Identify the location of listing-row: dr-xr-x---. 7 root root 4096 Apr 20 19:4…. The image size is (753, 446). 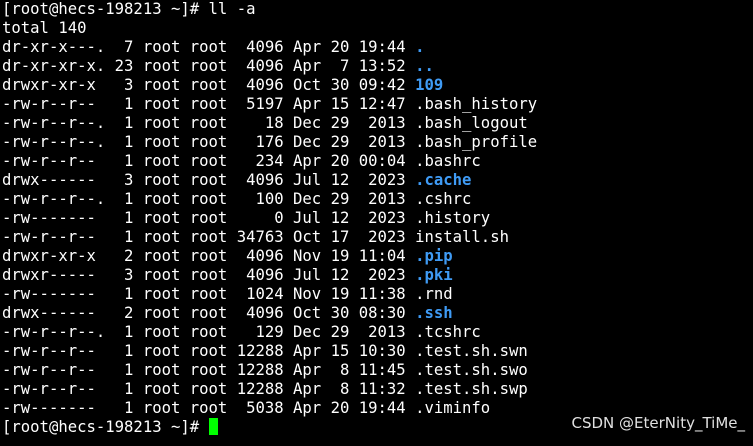
(377, 47).